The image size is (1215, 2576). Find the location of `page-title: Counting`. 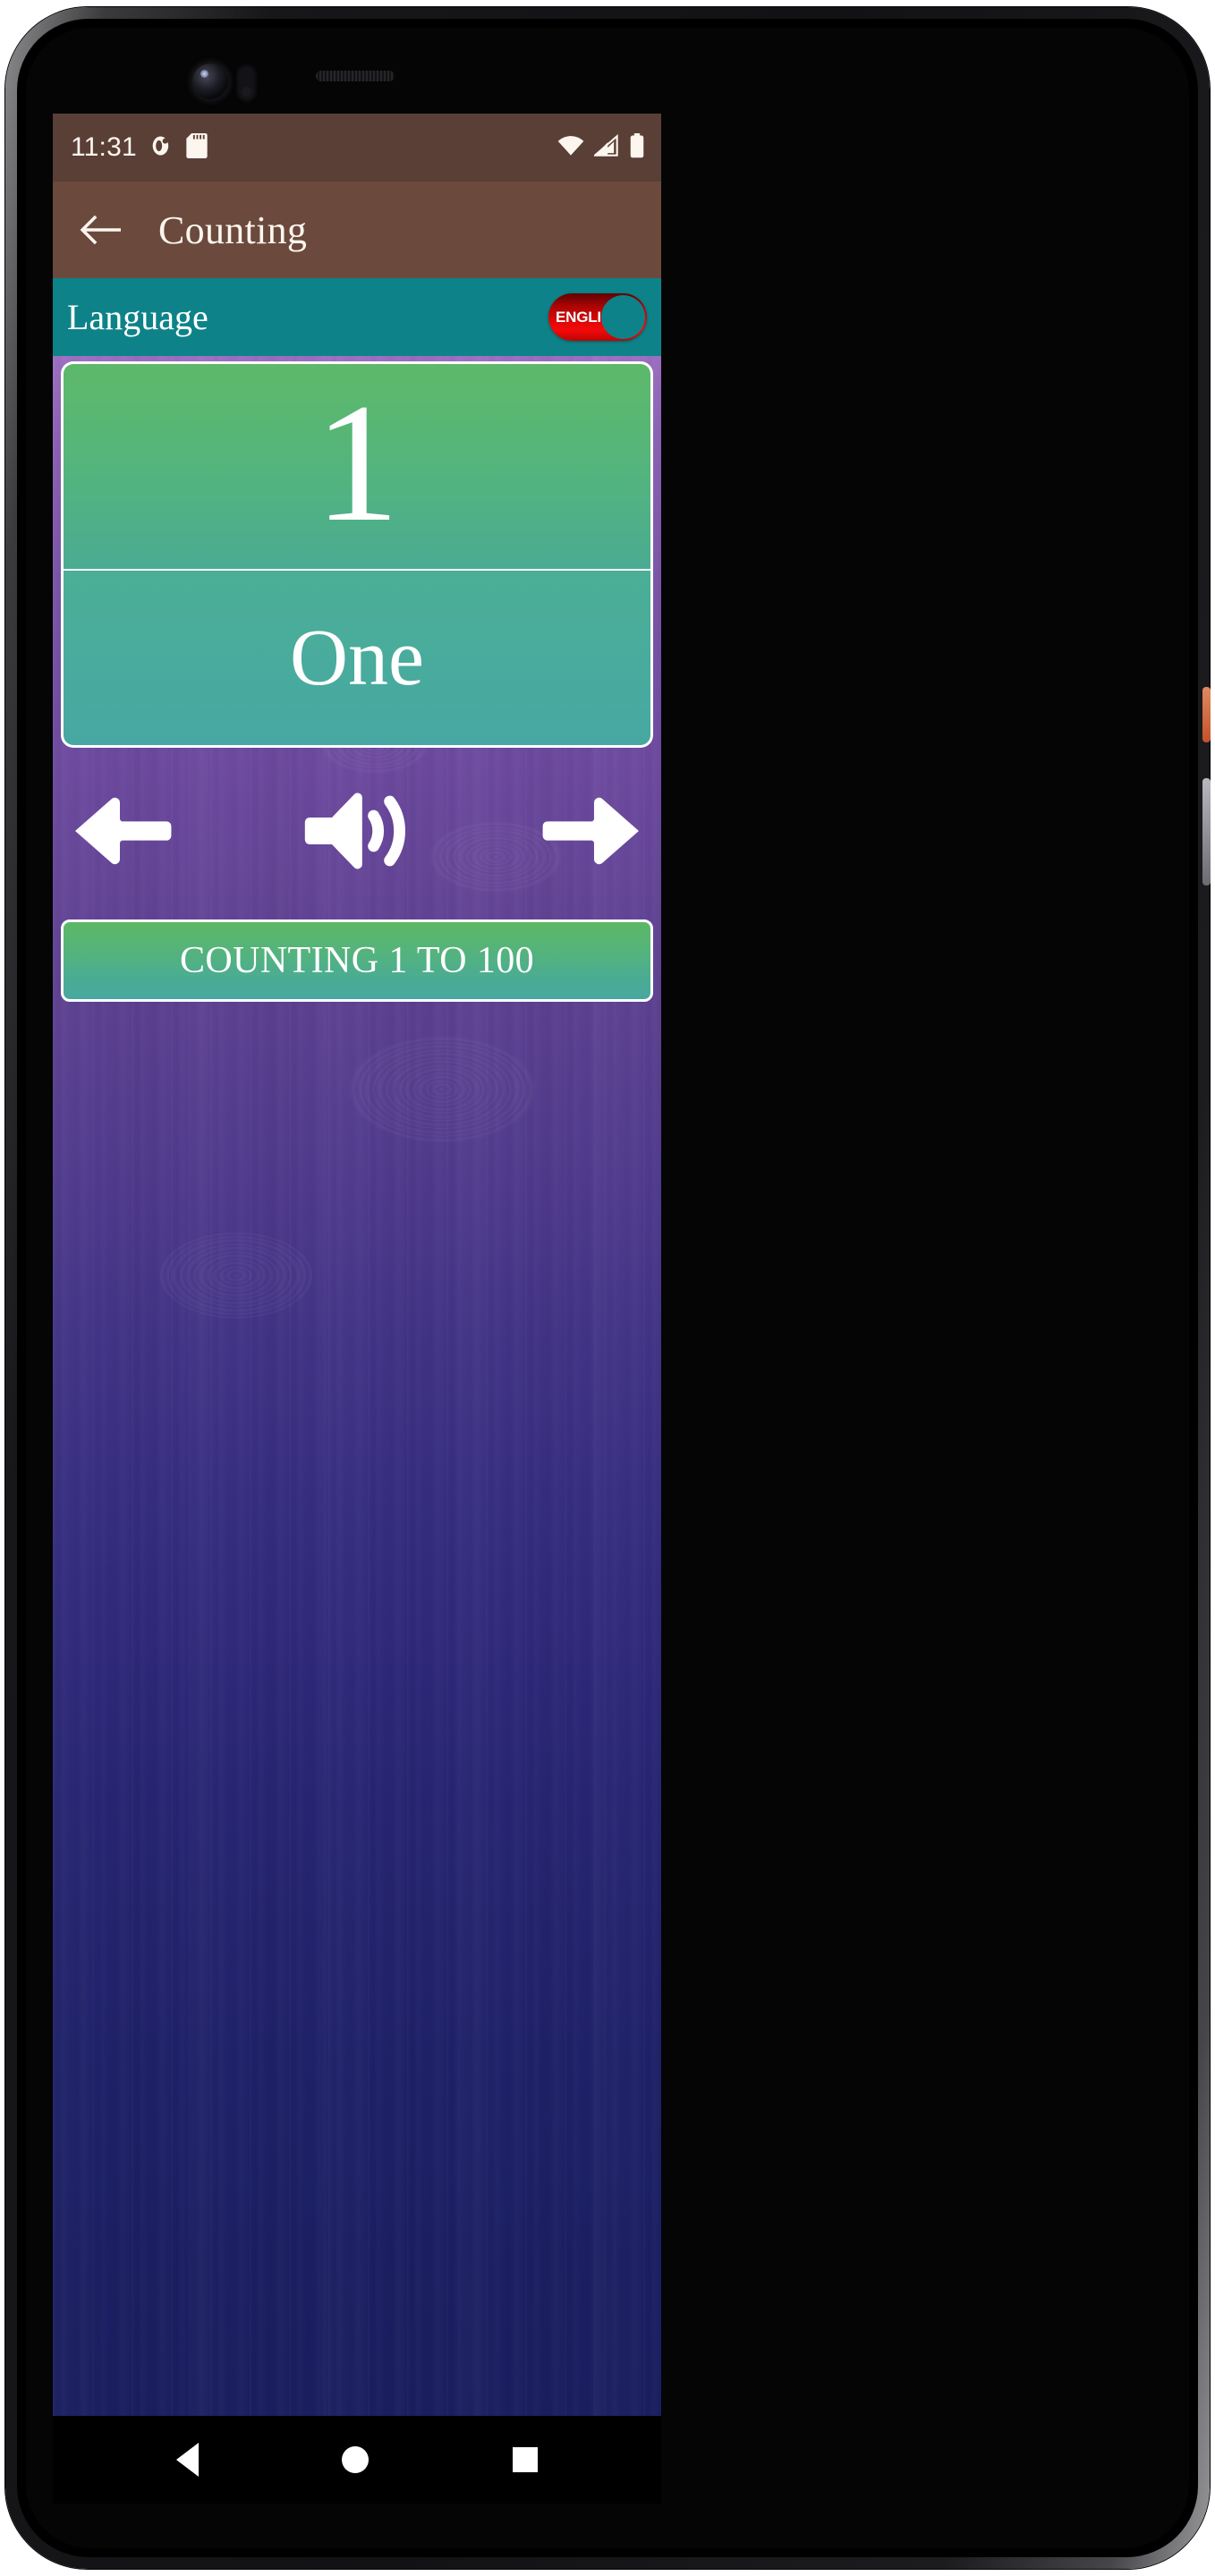

page-title: Counting is located at coordinates (233, 230).